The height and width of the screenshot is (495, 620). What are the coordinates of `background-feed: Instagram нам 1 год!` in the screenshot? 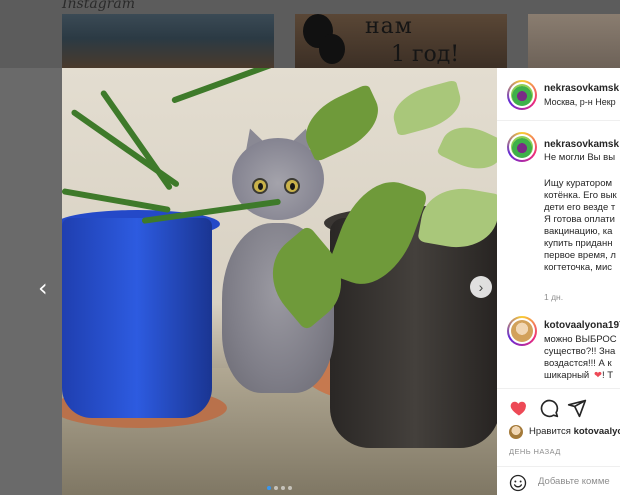 It's located at (310, 34).